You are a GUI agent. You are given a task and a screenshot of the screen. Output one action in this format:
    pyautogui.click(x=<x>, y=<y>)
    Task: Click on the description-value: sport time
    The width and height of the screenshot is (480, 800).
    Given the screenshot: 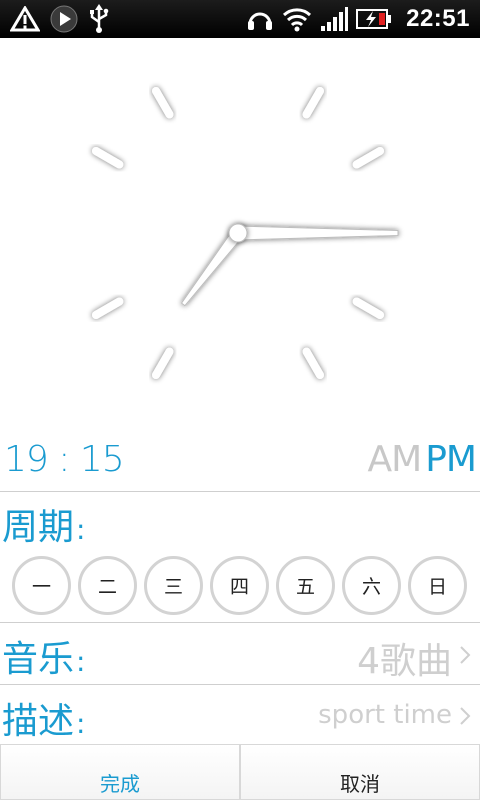 What is the action you would take?
    pyautogui.click(x=385, y=715)
    